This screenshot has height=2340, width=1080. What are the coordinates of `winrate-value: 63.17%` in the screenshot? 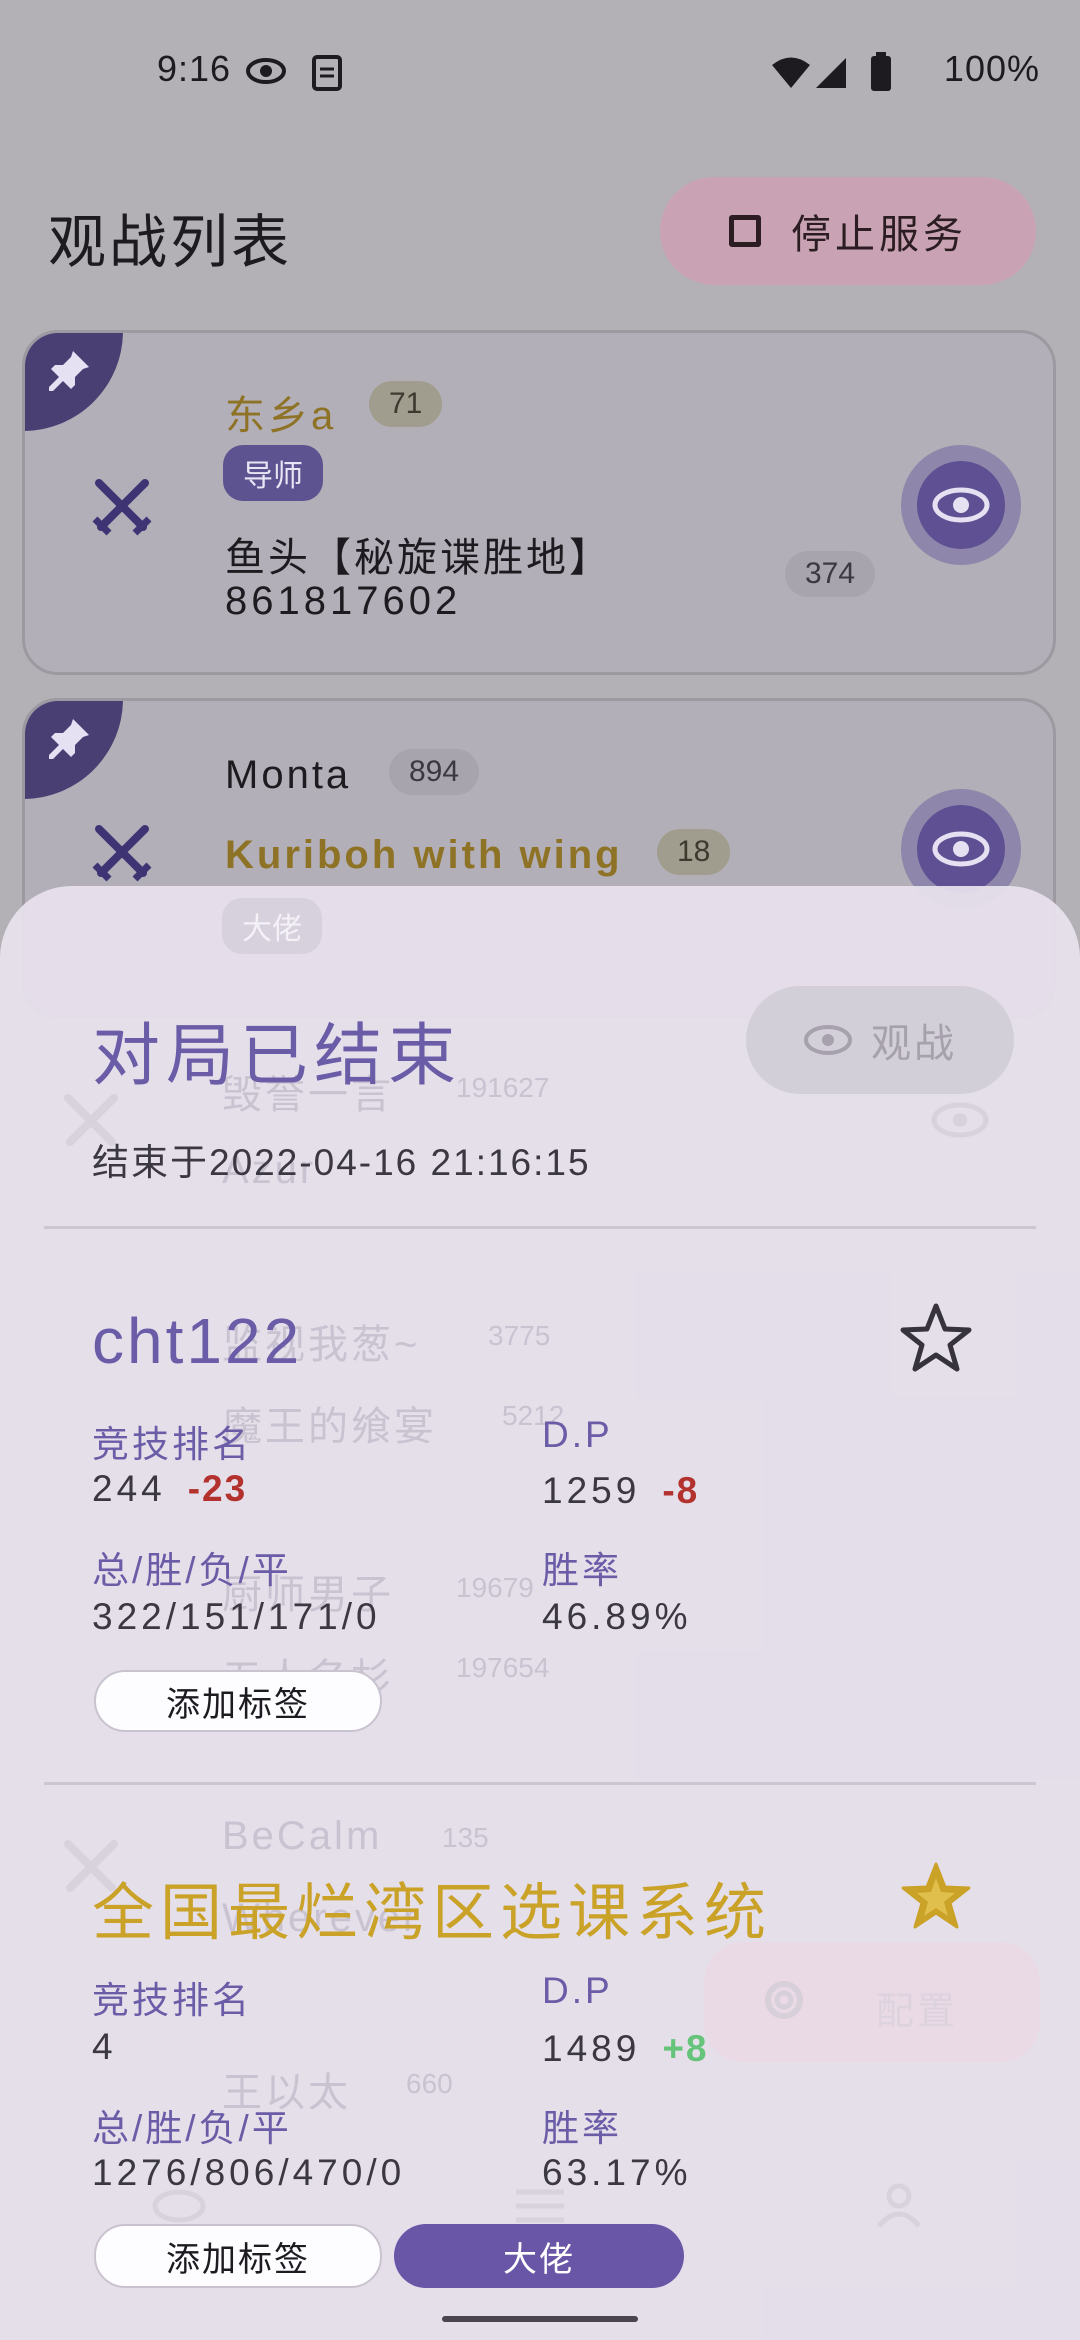 It's located at (617, 2172).